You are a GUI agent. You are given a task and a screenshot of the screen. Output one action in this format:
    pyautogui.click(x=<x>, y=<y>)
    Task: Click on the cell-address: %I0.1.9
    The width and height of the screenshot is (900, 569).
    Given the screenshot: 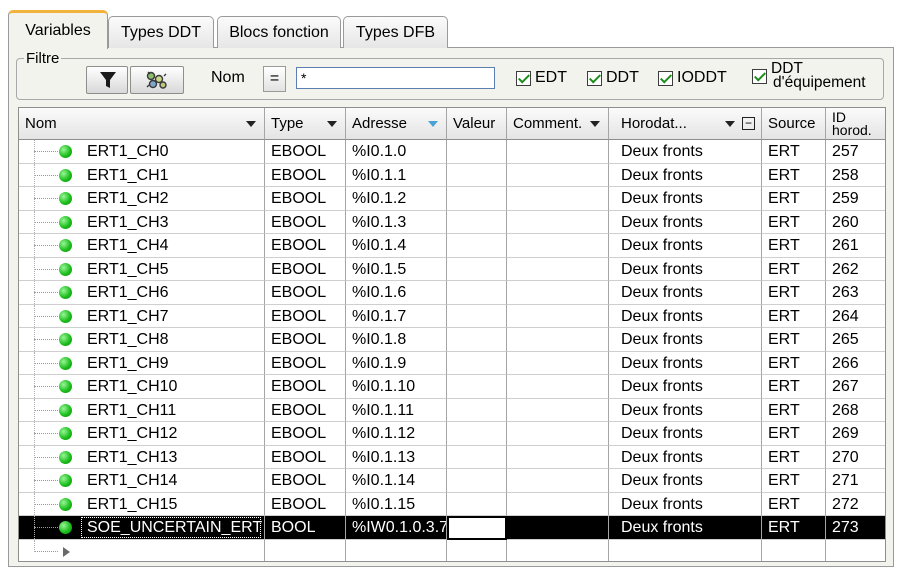 What is the action you would take?
    pyautogui.click(x=396, y=363)
    